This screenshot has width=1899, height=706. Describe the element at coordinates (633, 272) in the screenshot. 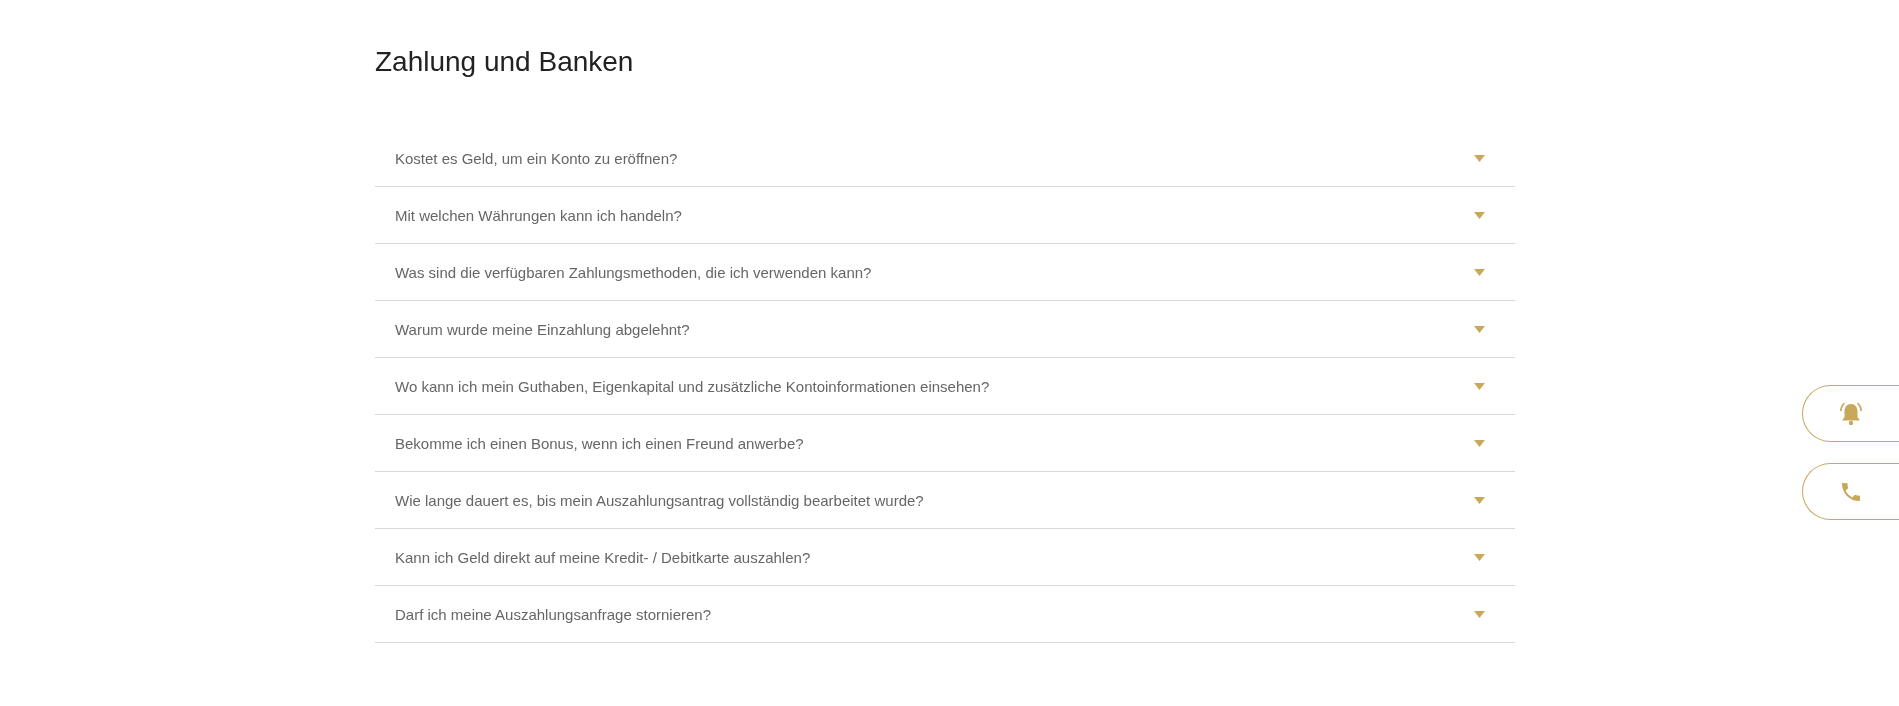

I see `faq-question: Was sind die verfügbaren Zahlungsmethoden, die ich verwenden kann?` at that location.